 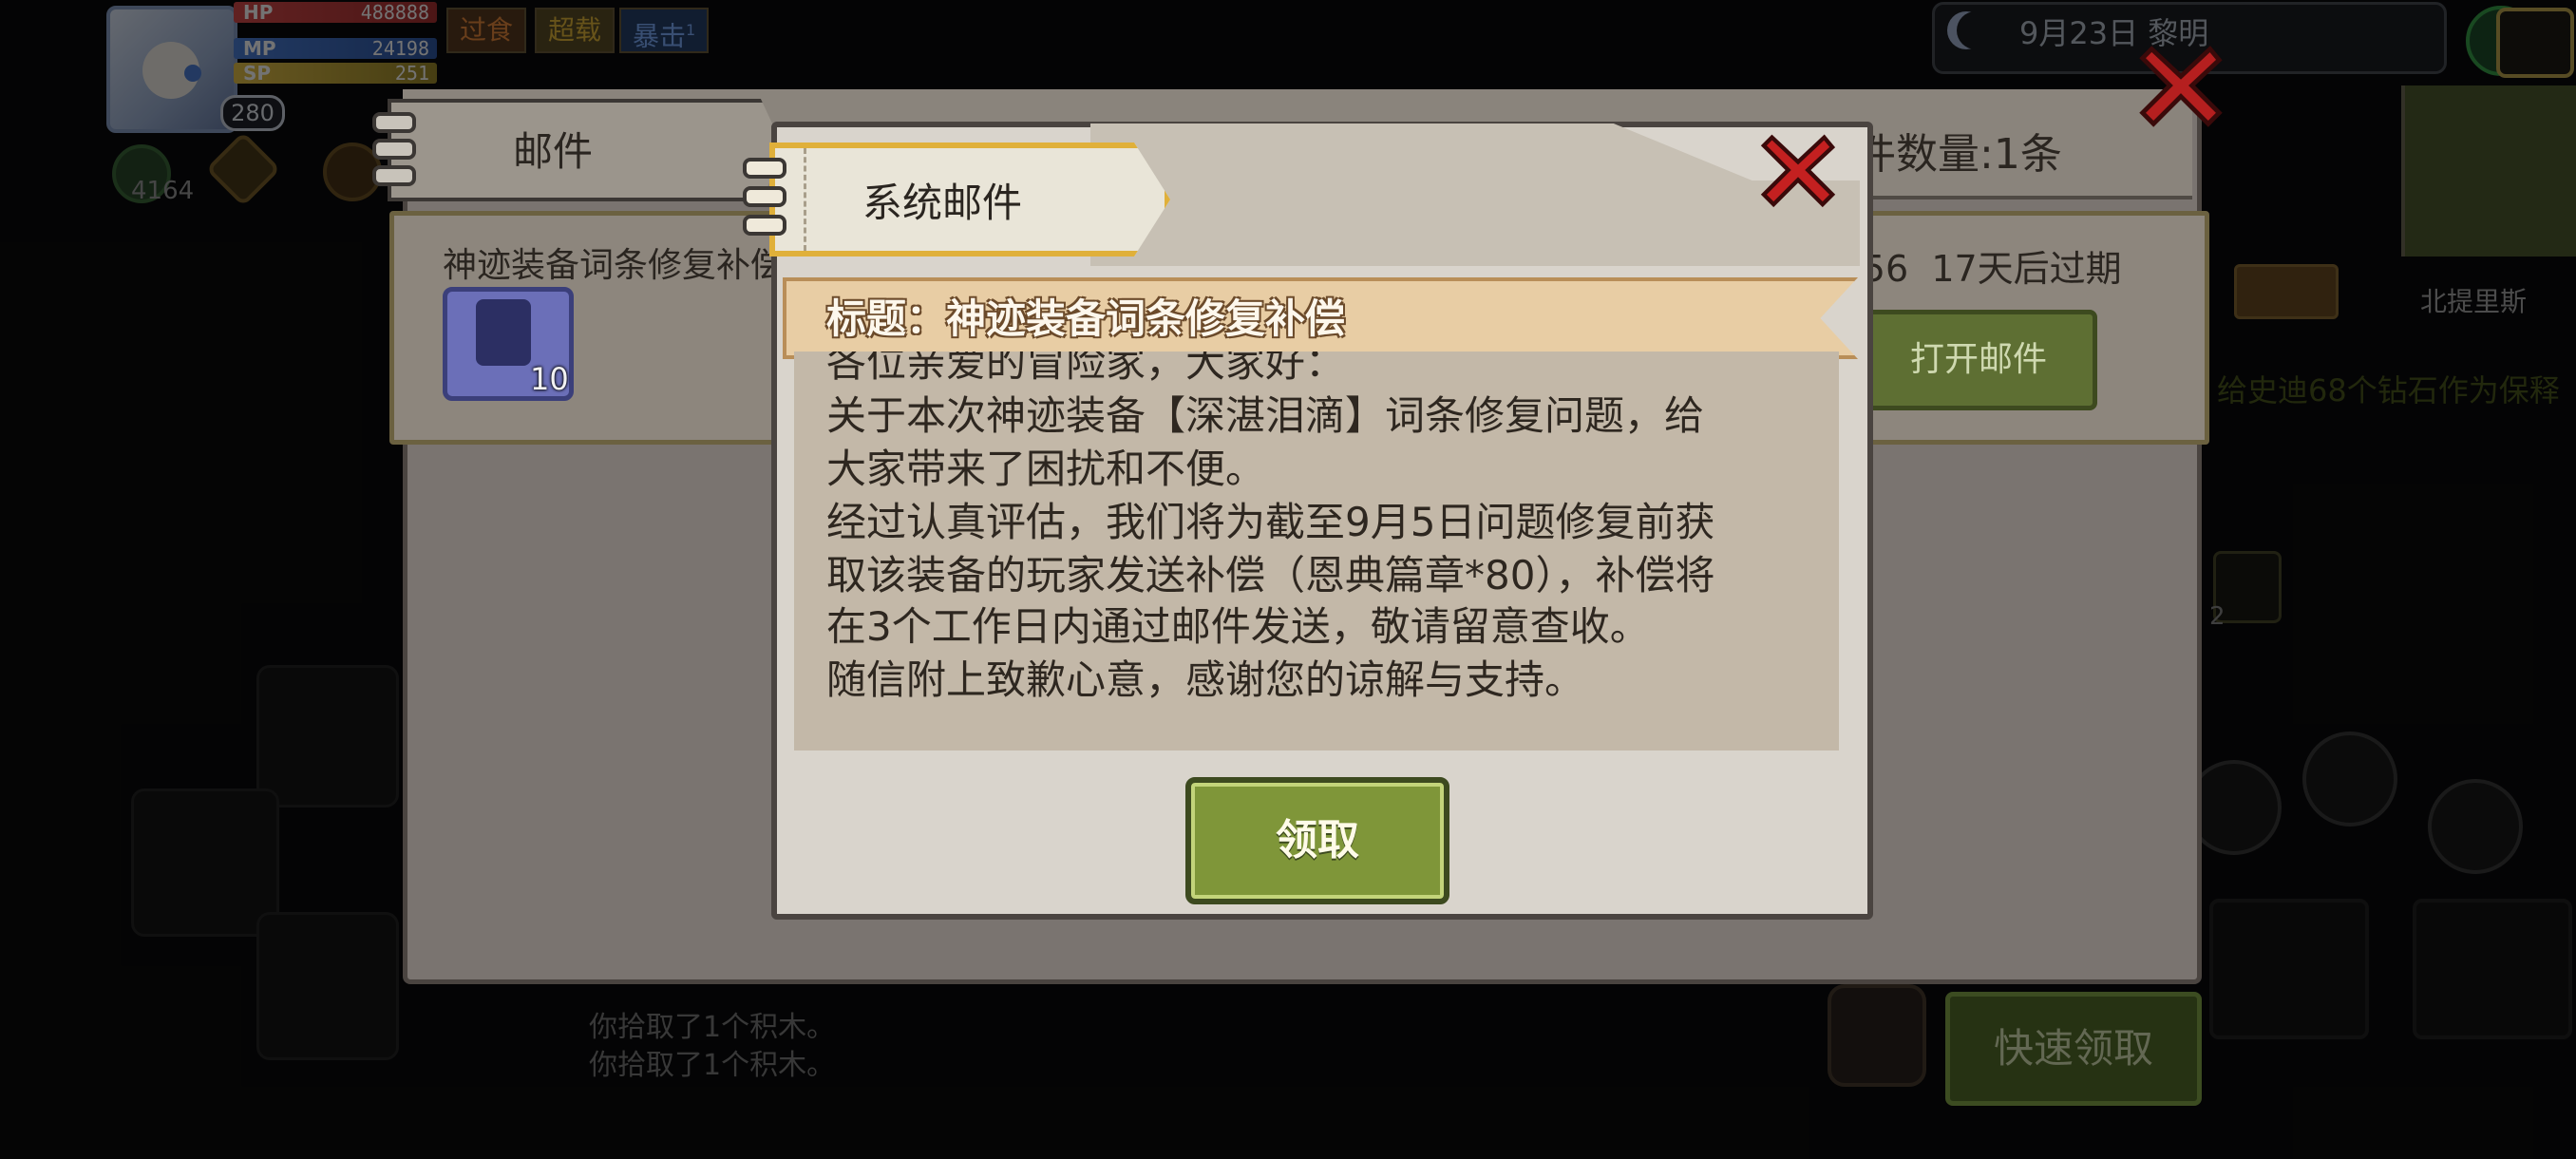 I want to click on map-location-label: 北提里斯, so click(x=2474, y=301).